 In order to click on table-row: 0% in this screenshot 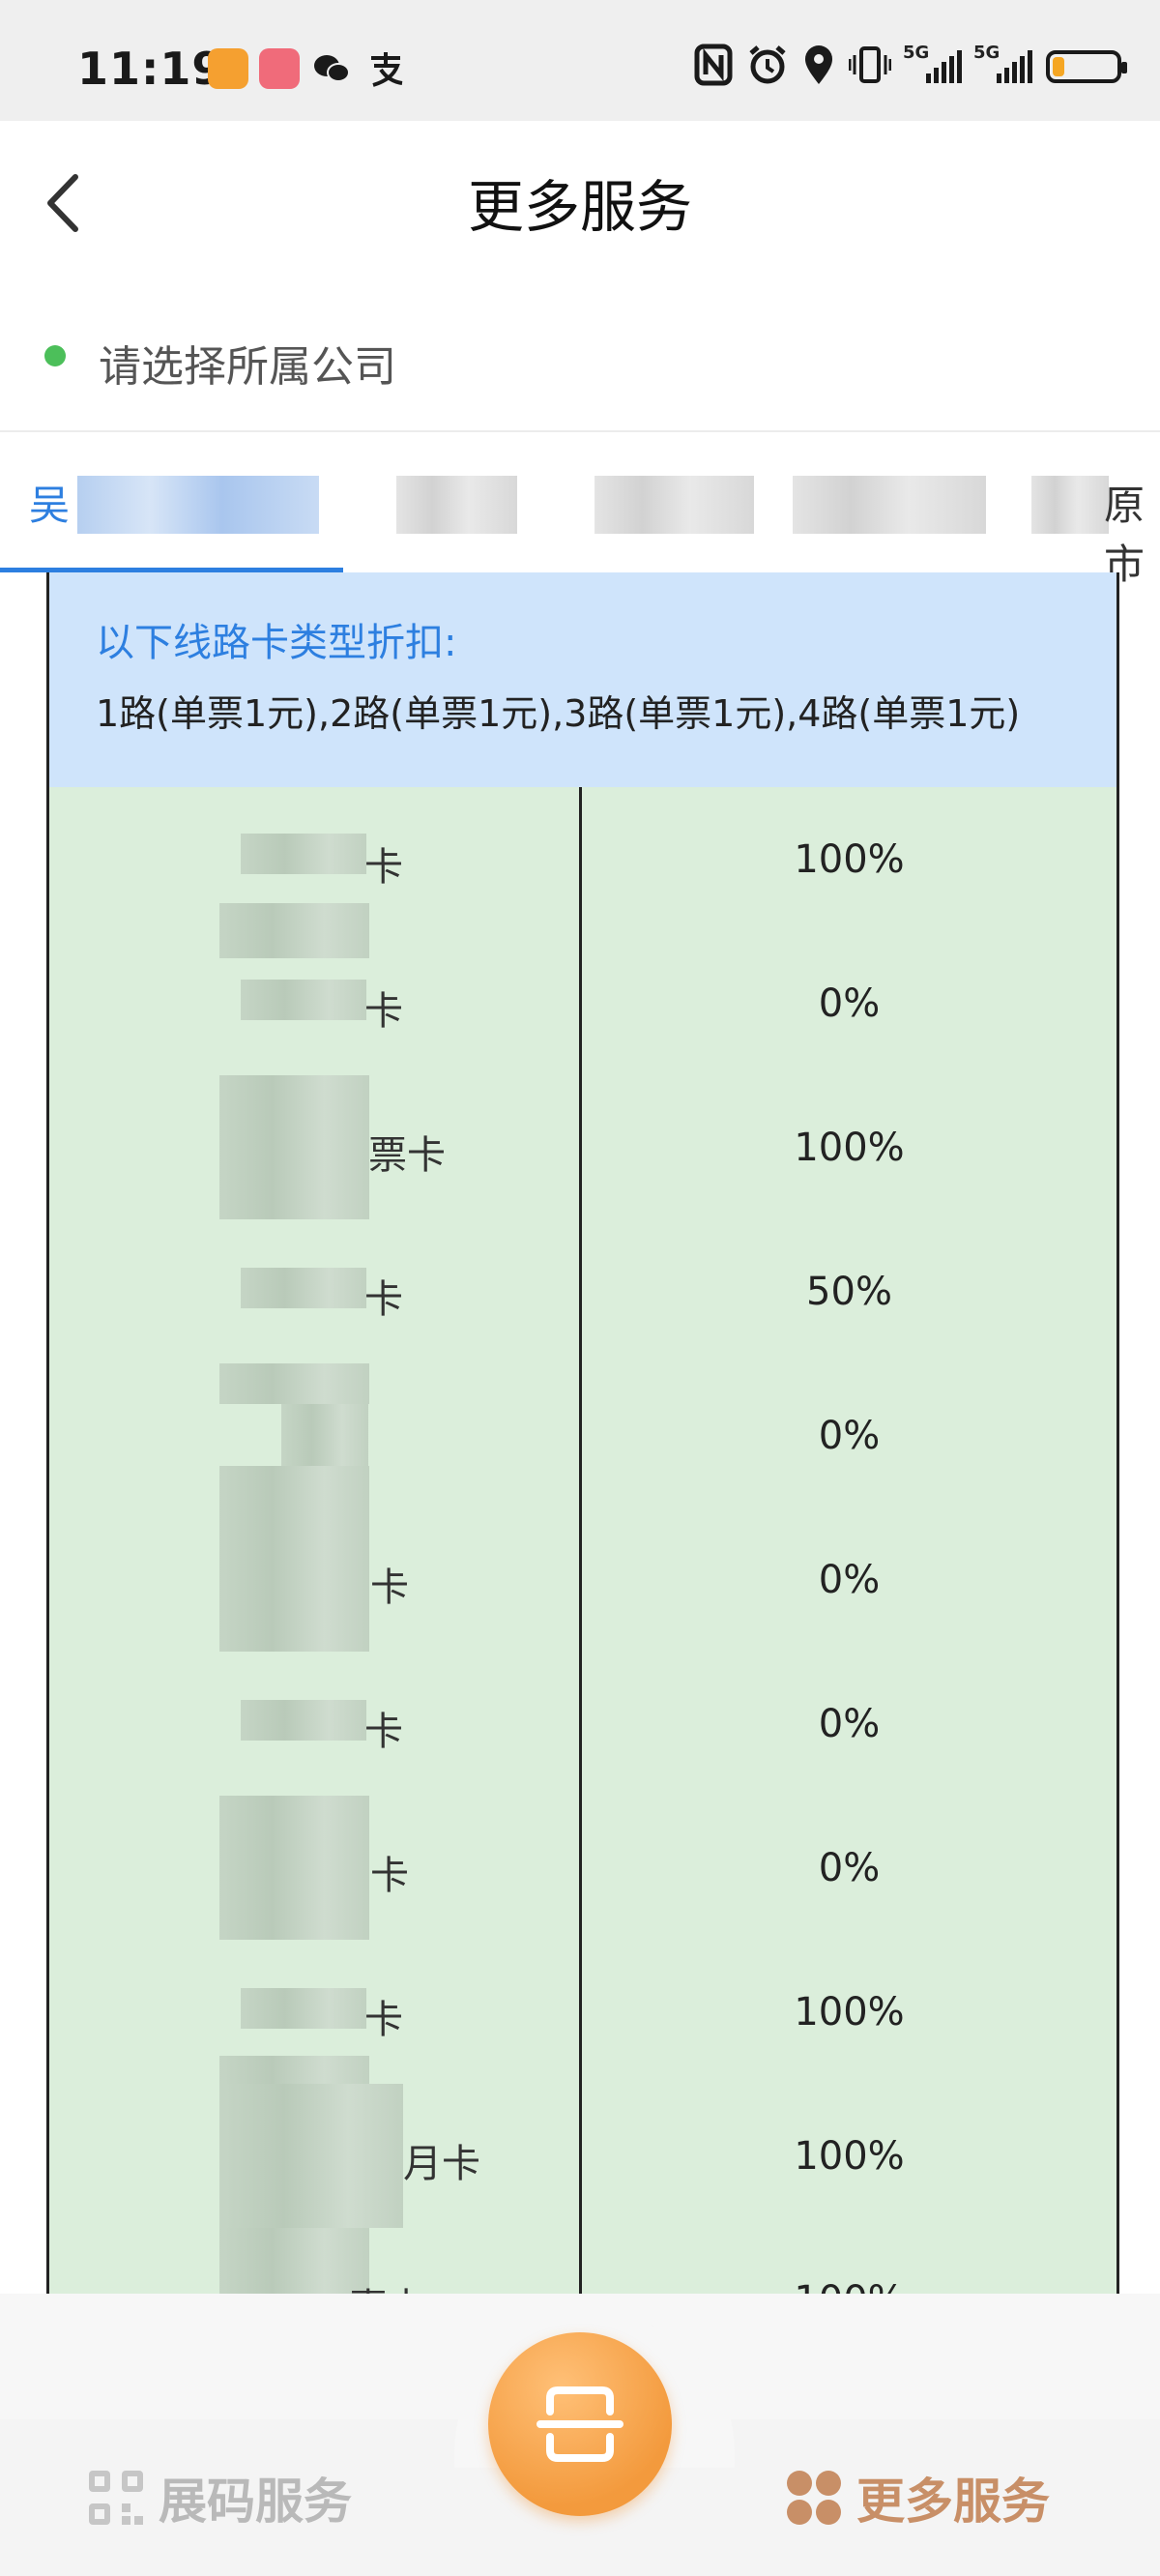, I will do `click(582, 1436)`.